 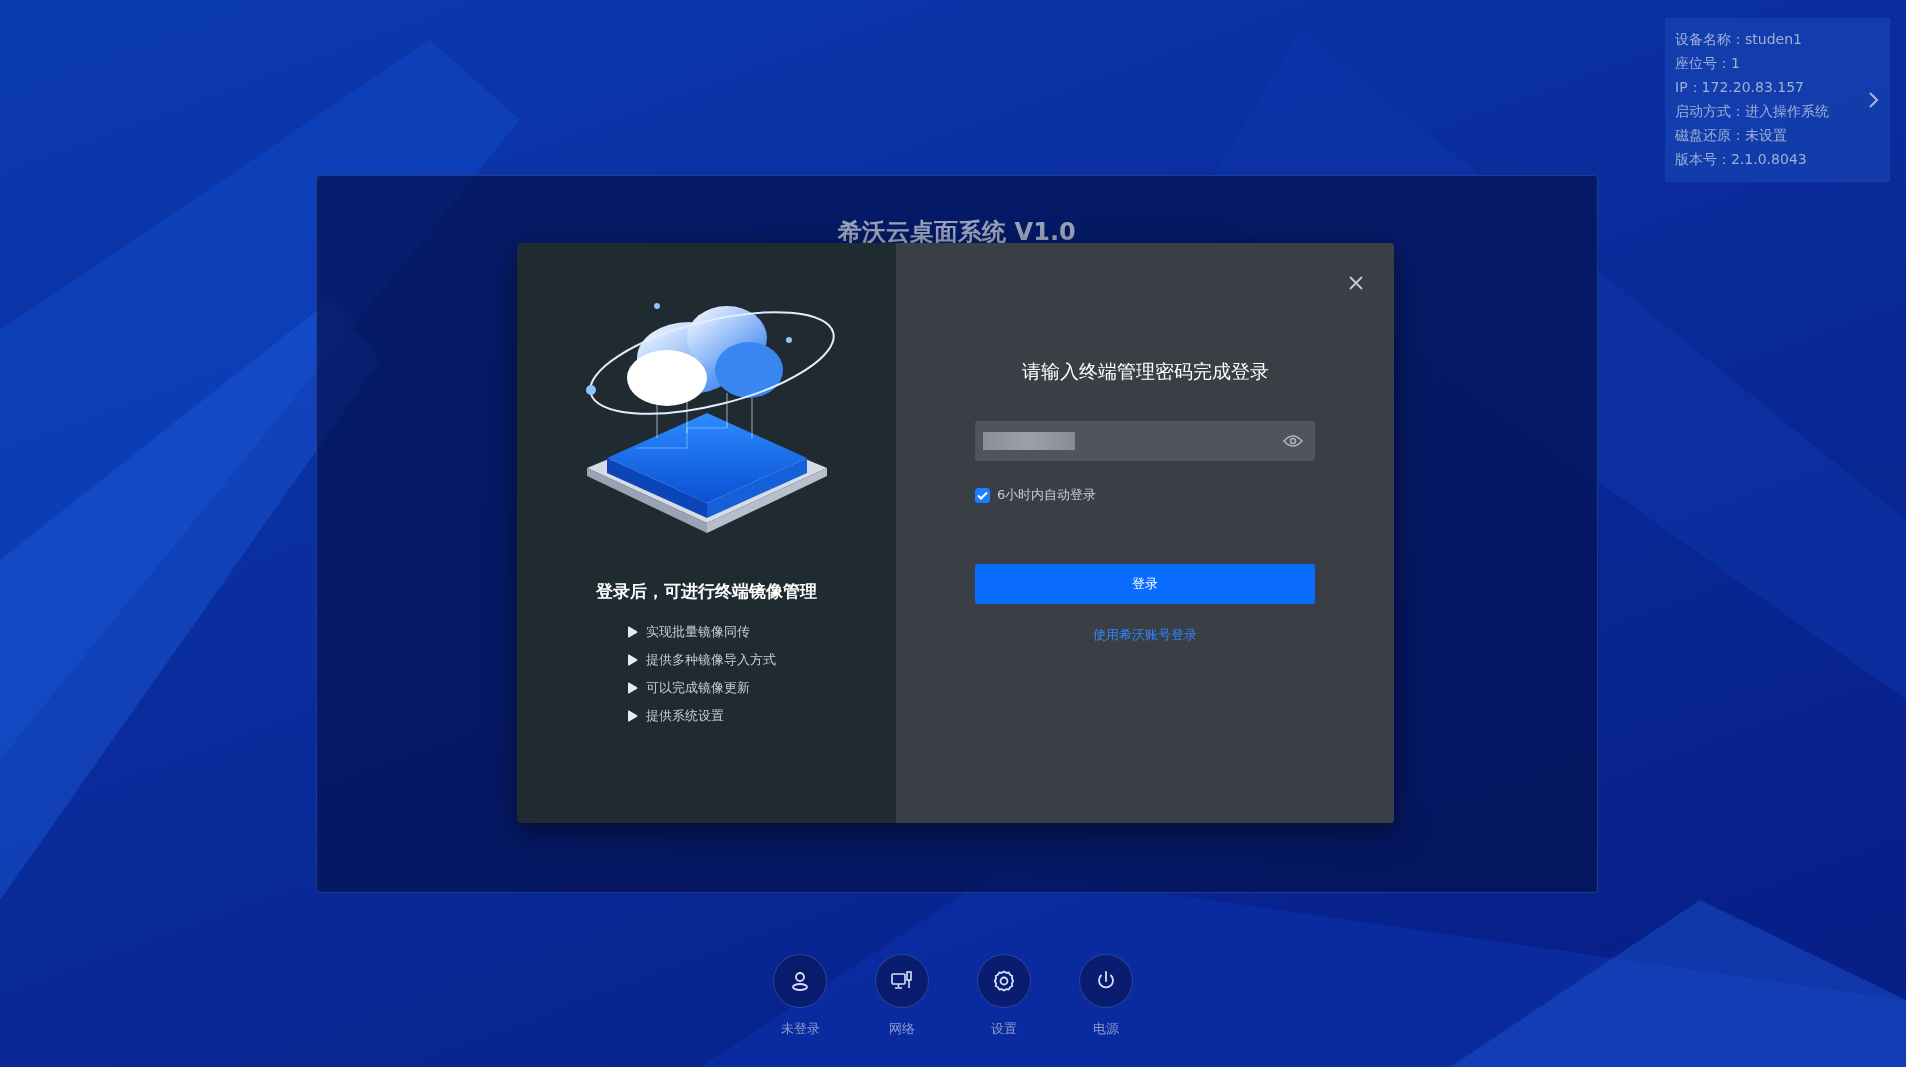 I want to click on device-info-line: 版本号：2.1.0.8043, so click(x=1741, y=160).